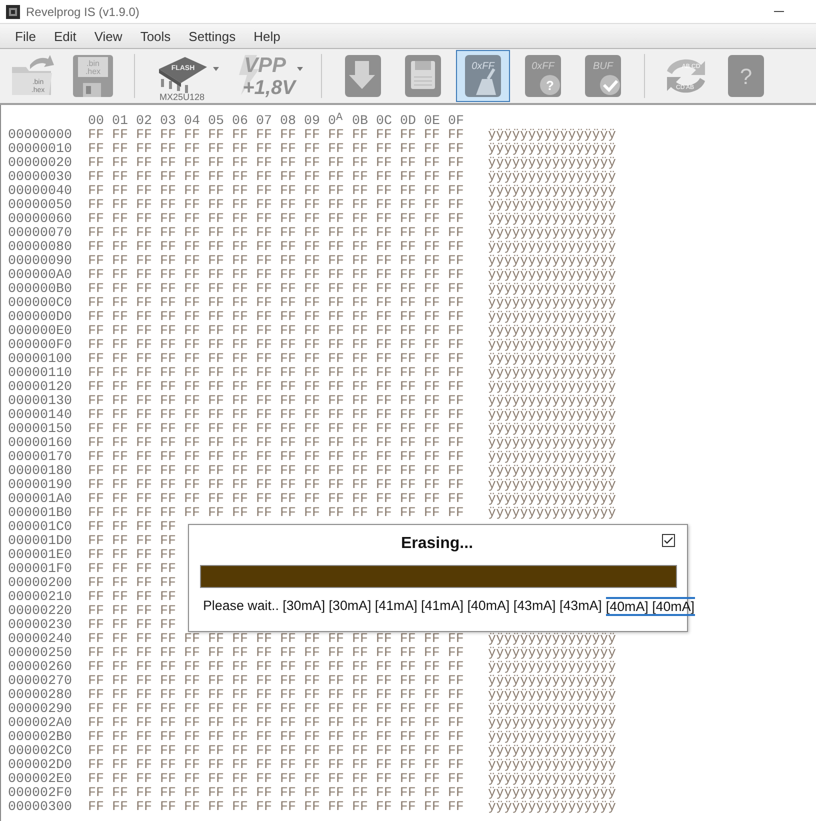  What do you see at coordinates (40, 178) in the screenshot?
I see `address-cell-text: 00000030` at bounding box center [40, 178].